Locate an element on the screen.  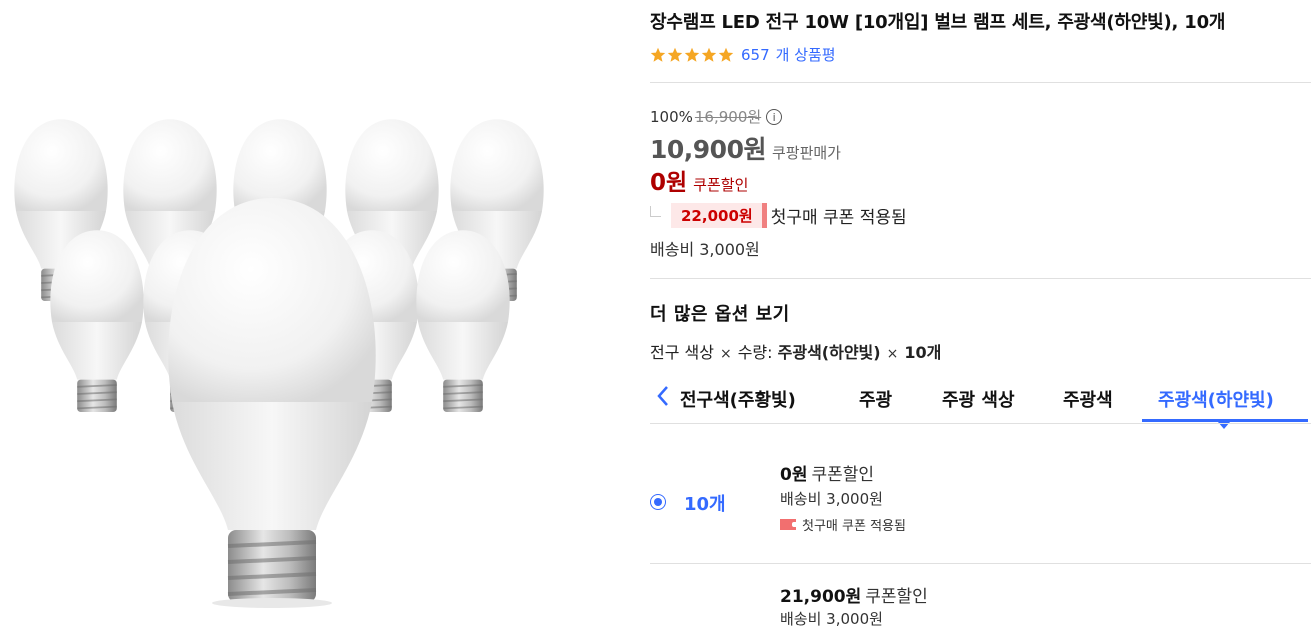
selected-option-value: 주광색(하얀빛) is located at coordinates (829, 352).